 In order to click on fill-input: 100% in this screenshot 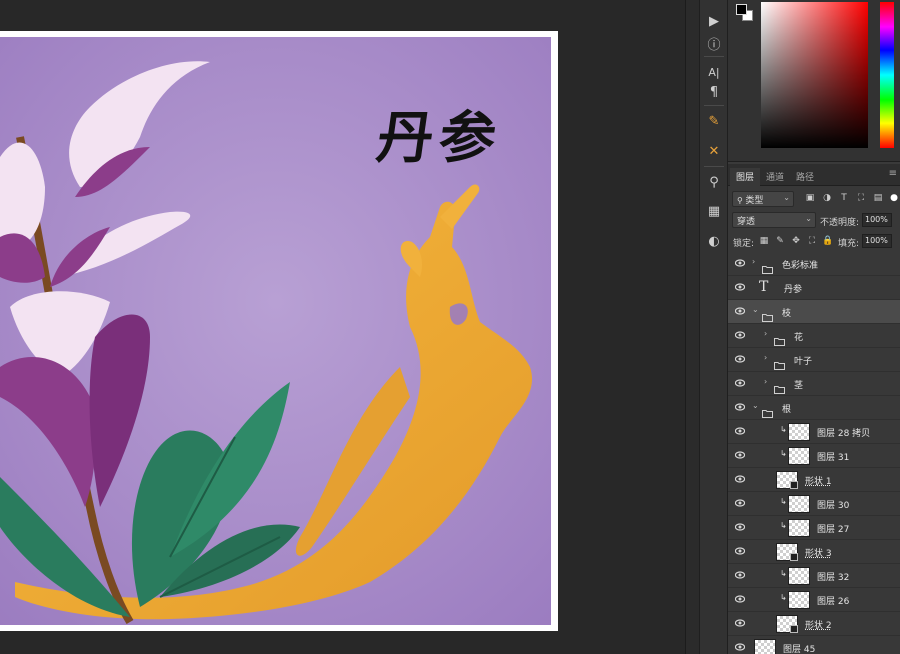, I will do `click(877, 241)`.